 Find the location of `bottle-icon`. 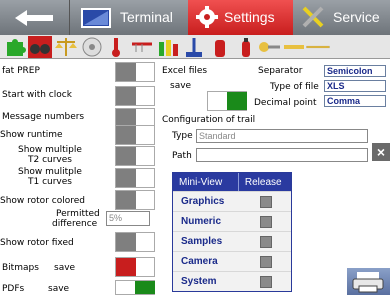

bottle-icon is located at coordinates (220, 47).